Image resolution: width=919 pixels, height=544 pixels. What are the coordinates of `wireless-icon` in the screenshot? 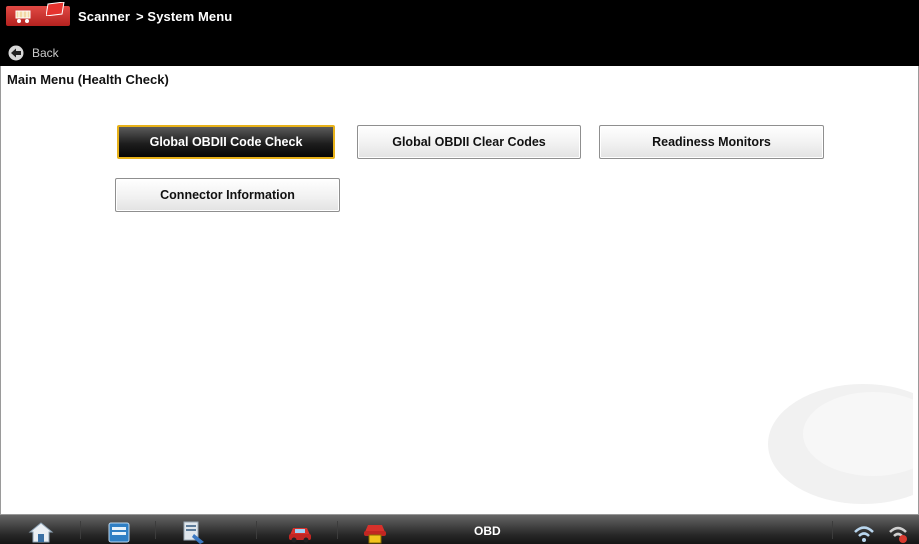 It's located at (864, 532).